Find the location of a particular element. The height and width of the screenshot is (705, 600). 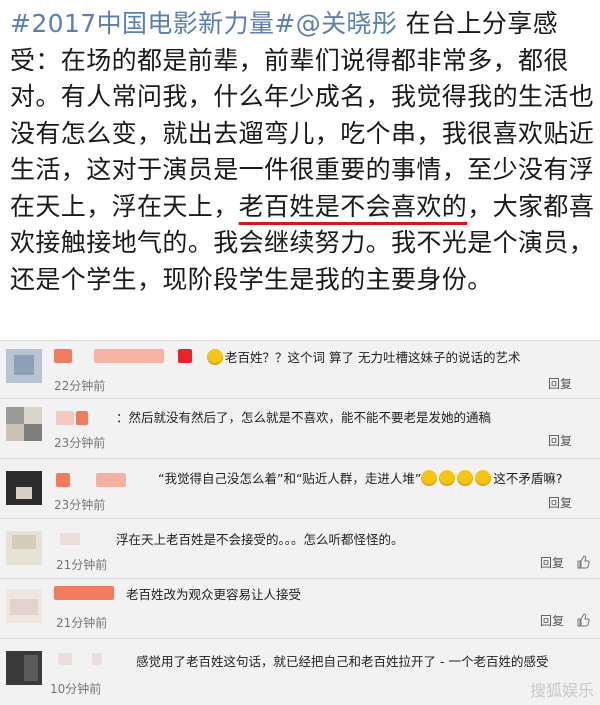

comment-item: 老百姓？？这个词 算了 无力吐槽这妹子的说话的艺术 22分钟前 回复 is located at coordinates (300, 370).